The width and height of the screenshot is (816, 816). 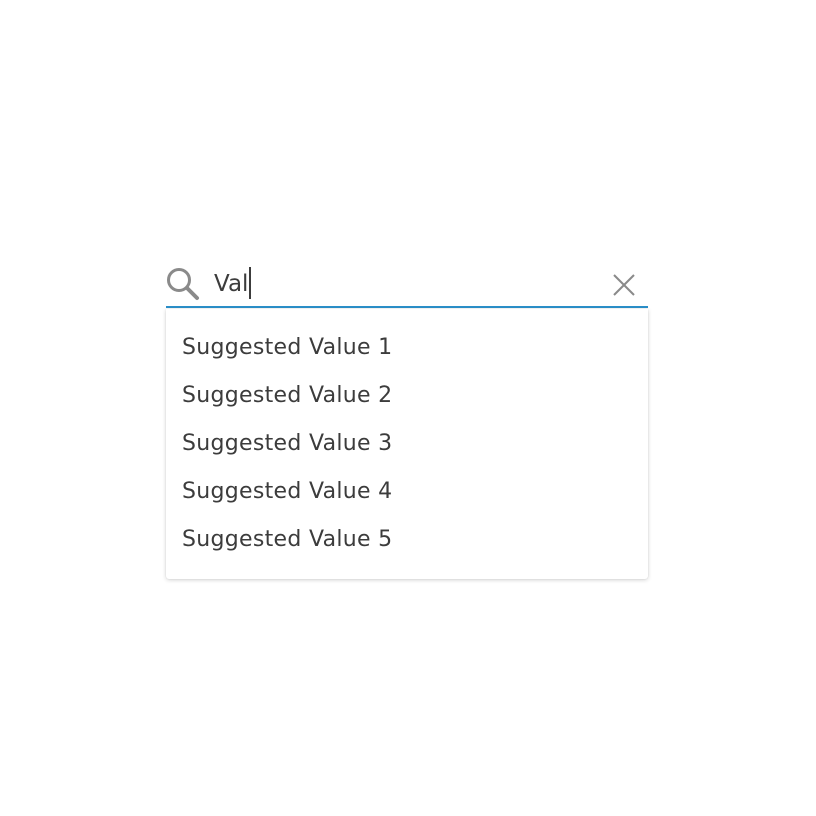 I want to click on suggestion-item: Suggested Value 1, so click(x=407, y=348).